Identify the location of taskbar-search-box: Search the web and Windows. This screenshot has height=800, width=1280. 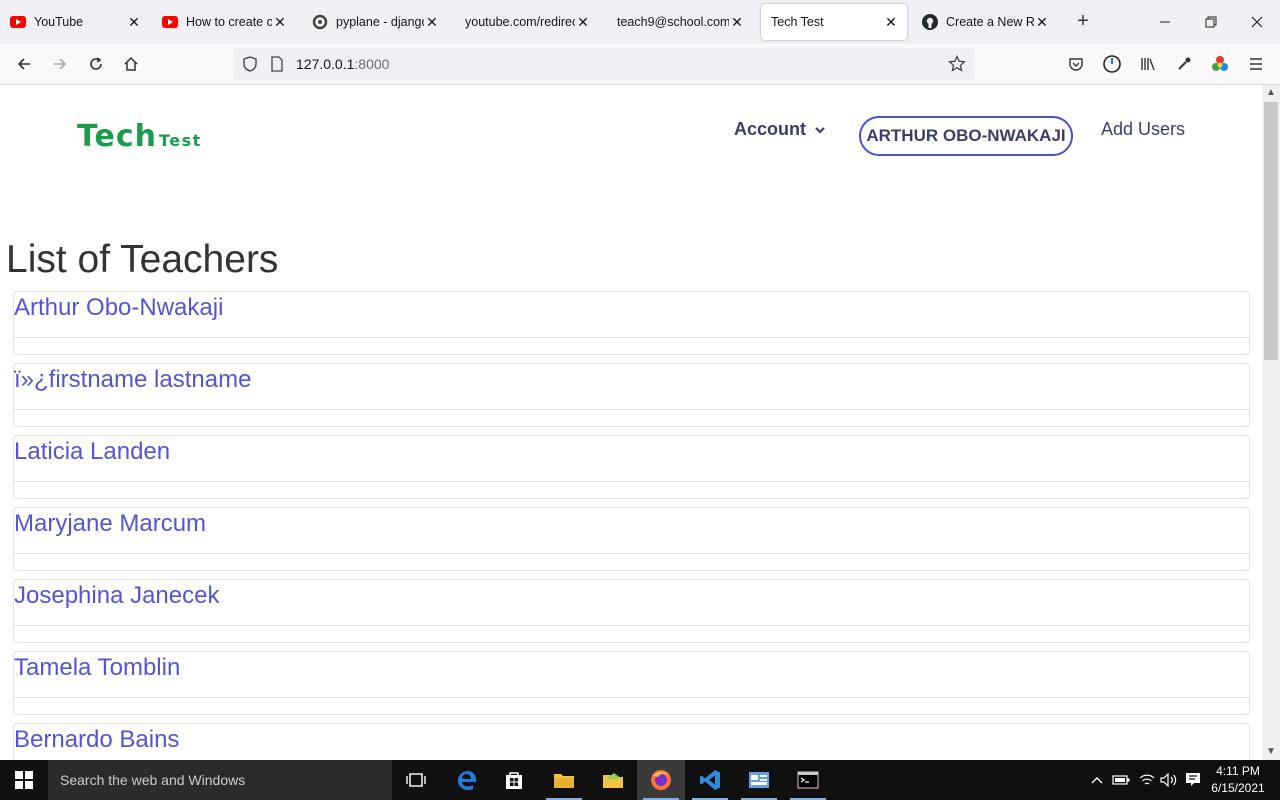
(220, 780).